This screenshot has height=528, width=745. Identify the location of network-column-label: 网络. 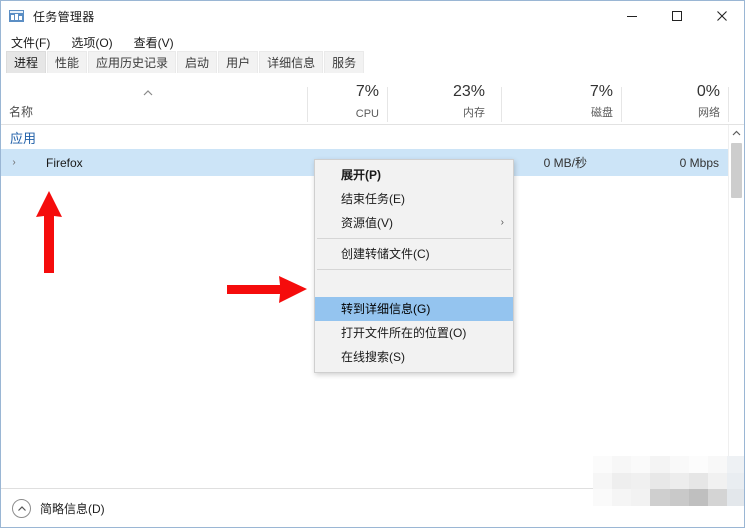
(709, 113).